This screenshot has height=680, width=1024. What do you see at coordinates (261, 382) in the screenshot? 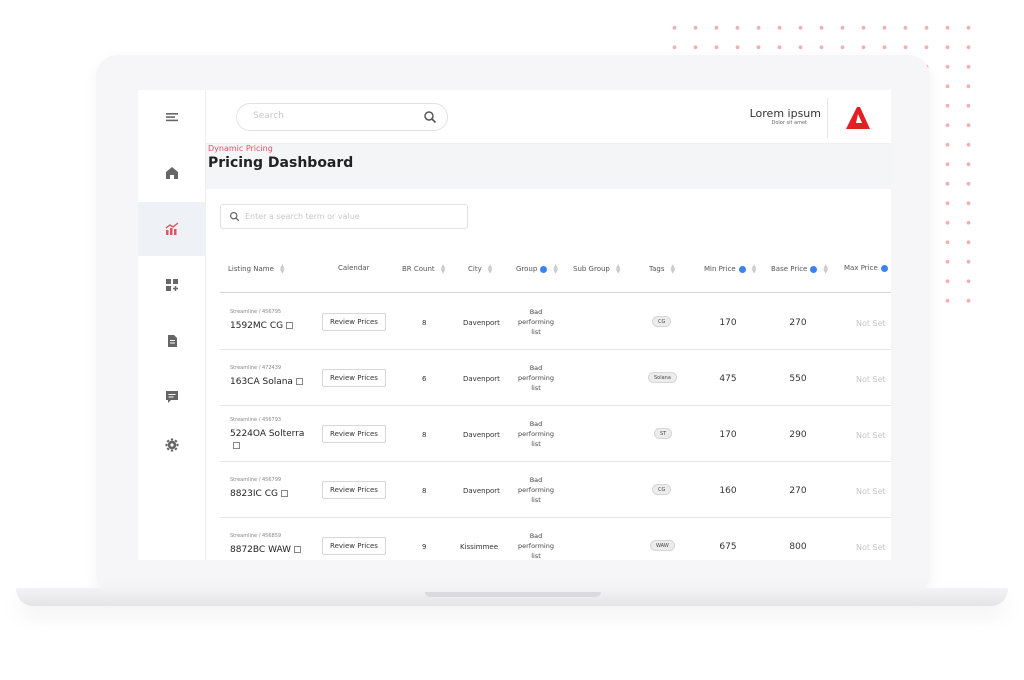
I see `listing-name: 163CA Solana` at bounding box center [261, 382].